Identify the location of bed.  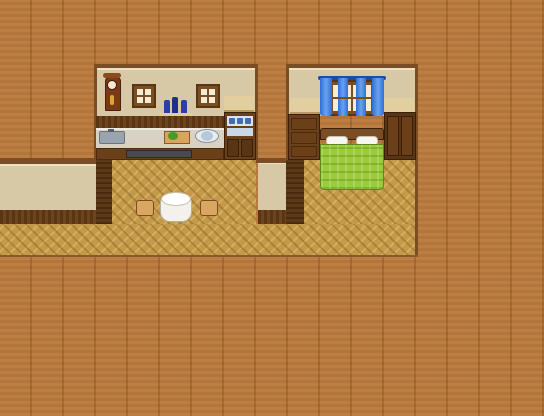
(352, 160).